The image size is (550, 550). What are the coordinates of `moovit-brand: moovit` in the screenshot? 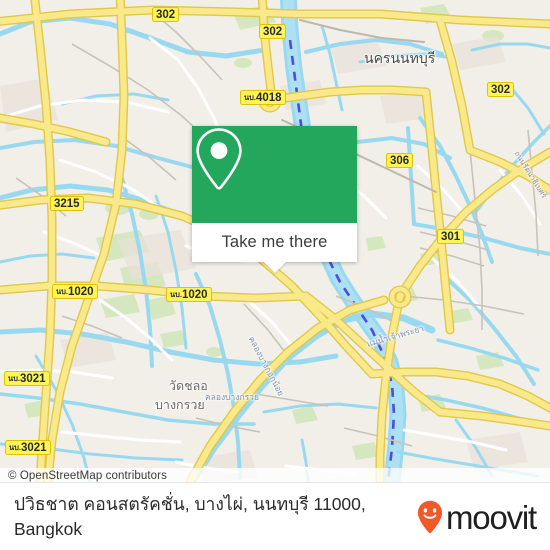 It's located at (477, 517).